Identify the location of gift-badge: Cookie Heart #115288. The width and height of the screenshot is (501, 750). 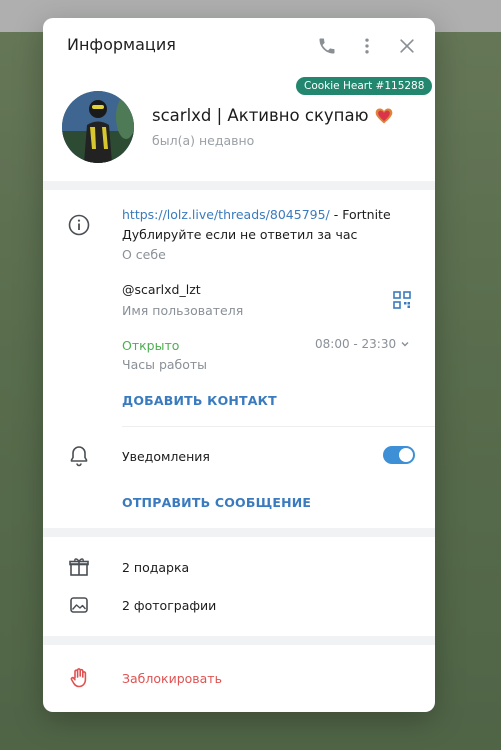
(364, 86).